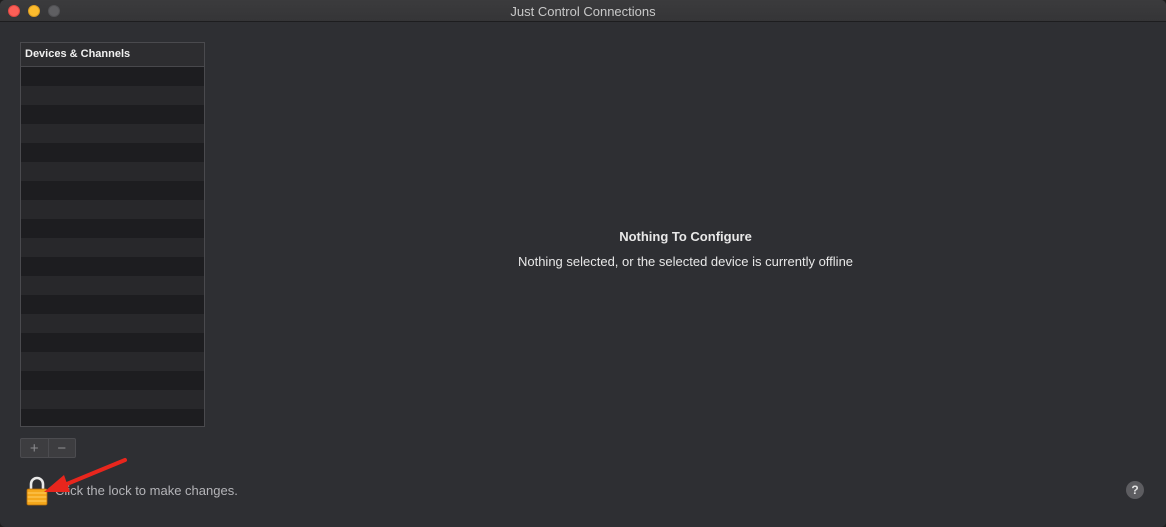 The height and width of the screenshot is (527, 1166). Describe the element at coordinates (34, 448) in the screenshot. I see `add-button: +` at that location.